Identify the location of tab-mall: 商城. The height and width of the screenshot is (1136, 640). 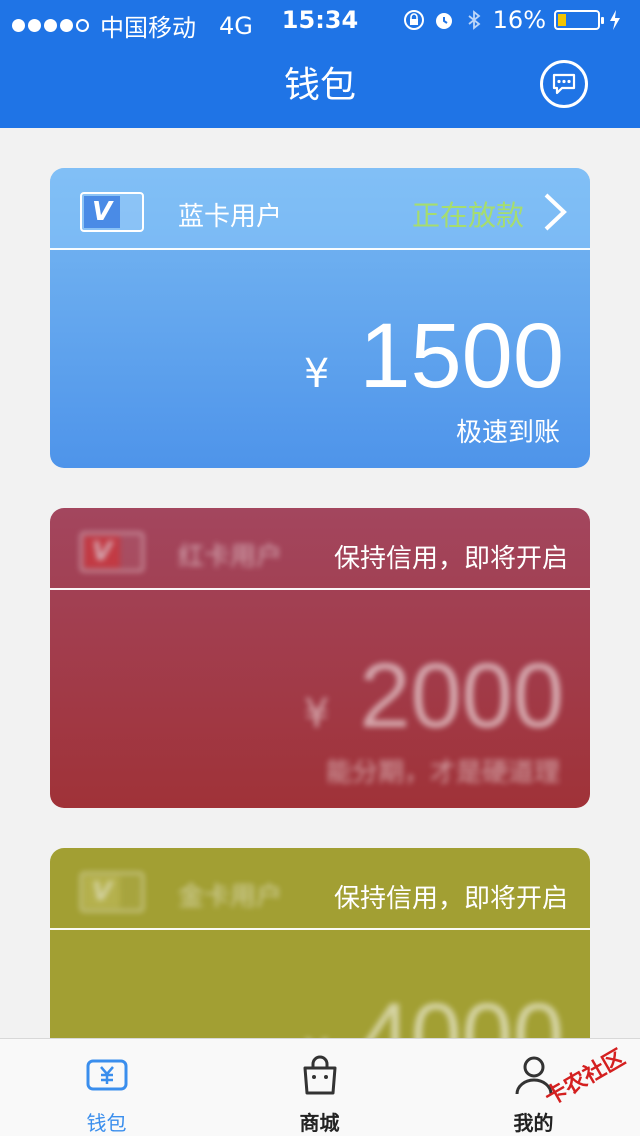
(319, 1087).